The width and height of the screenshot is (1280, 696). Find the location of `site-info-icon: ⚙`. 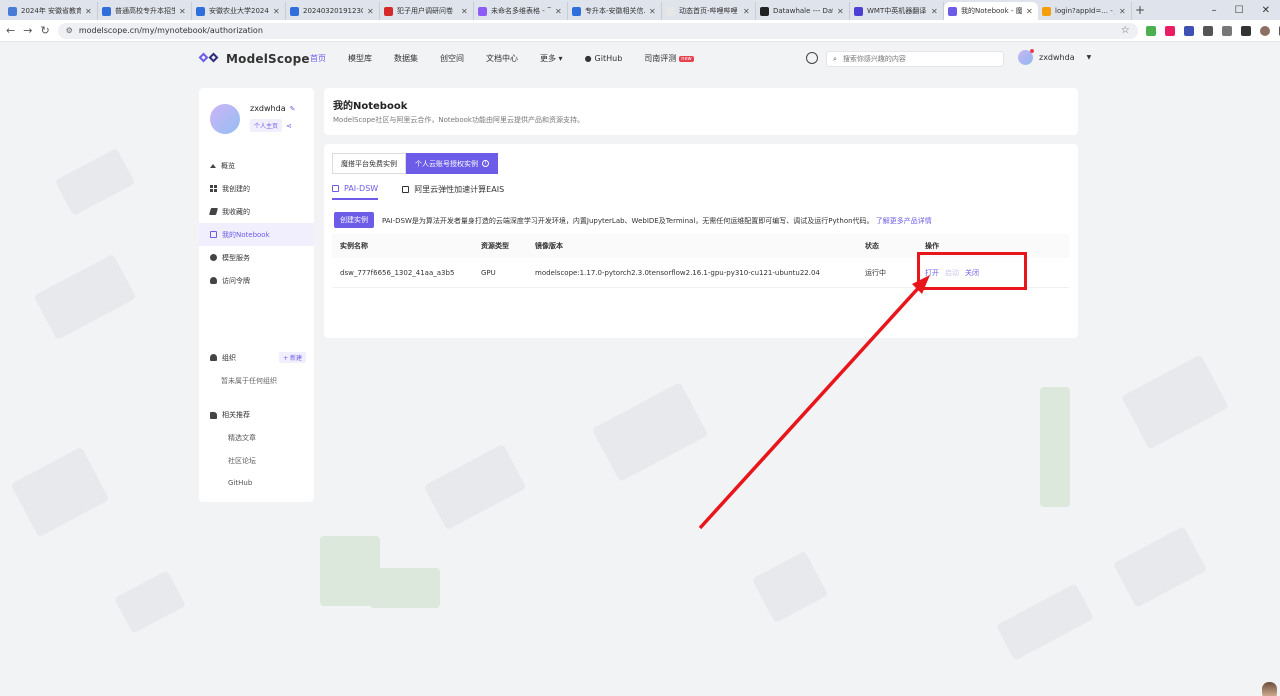

site-info-icon: ⚙ is located at coordinates (69, 30).